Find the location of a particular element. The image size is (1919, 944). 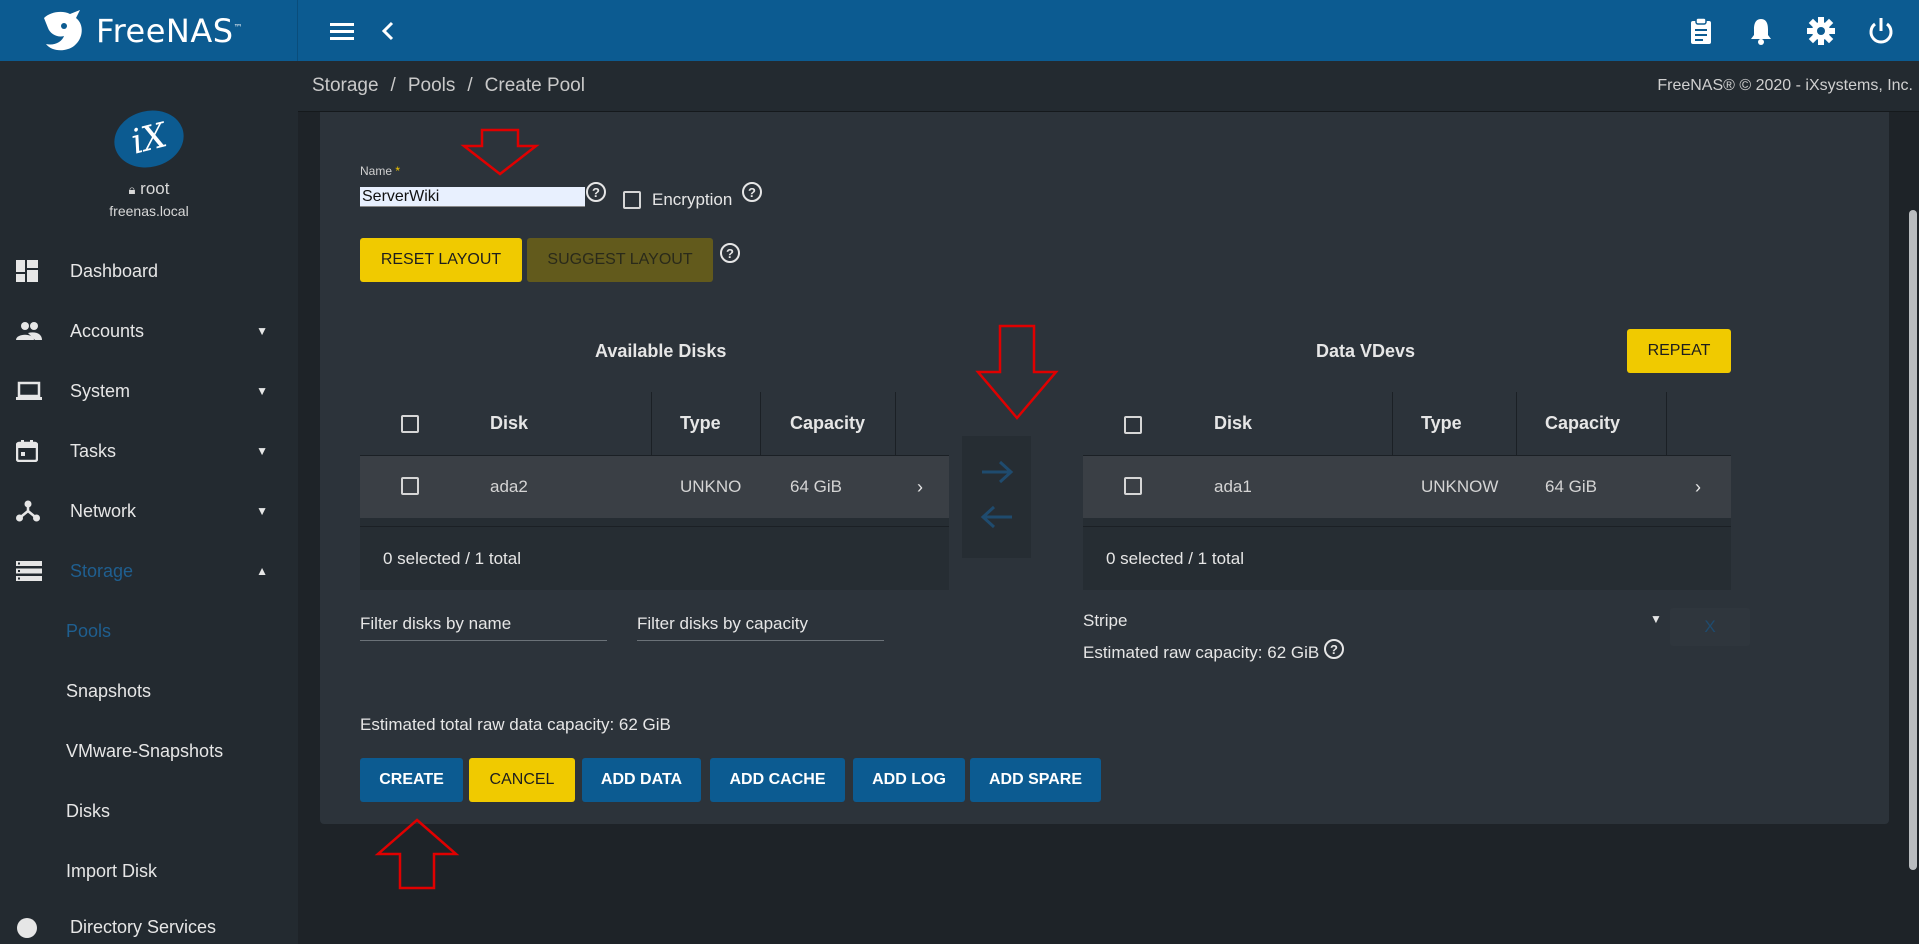

sidebar-item-system: System ▼ is located at coordinates (149, 391).